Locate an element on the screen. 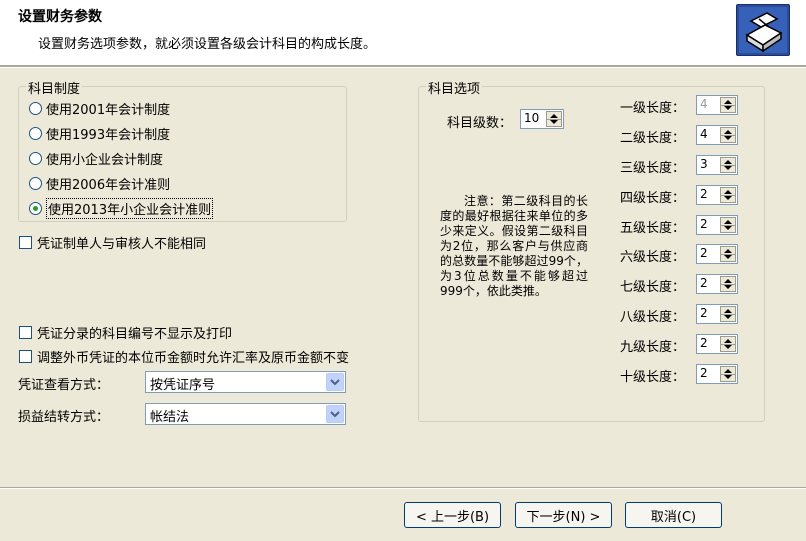 The height and width of the screenshot is (541, 806). wizard-header: 设置财务参数 设置财务选项参数，就必须设置各级会计科目的构成长度。 is located at coordinates (403, 33).